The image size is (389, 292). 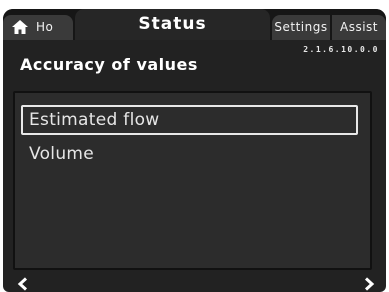 I want to click on chevron-right-icon, so click(x=369, y=284).